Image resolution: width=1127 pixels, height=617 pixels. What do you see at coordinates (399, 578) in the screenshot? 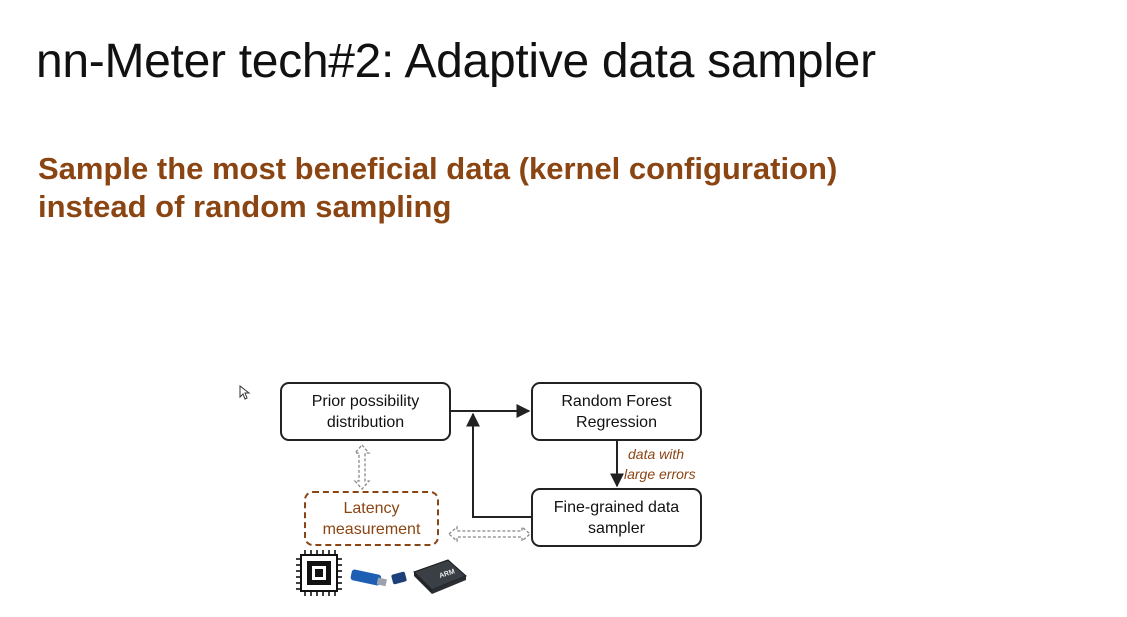
I see `small-usb-dongle-icon` at bounding box center [399, 578].